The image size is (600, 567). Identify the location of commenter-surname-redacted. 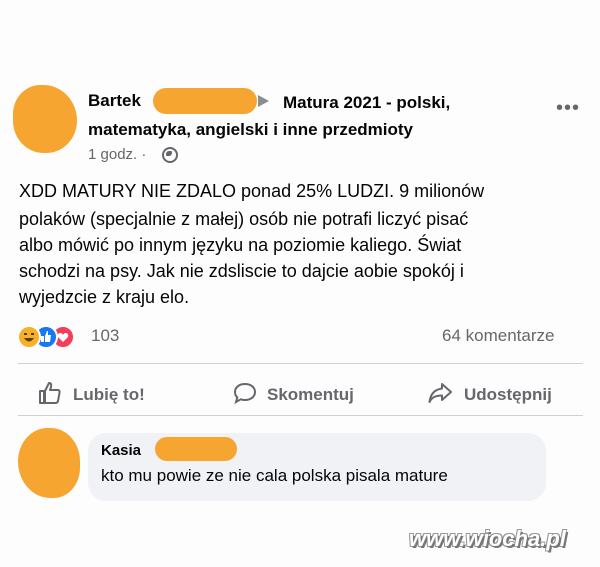
(196, 449).